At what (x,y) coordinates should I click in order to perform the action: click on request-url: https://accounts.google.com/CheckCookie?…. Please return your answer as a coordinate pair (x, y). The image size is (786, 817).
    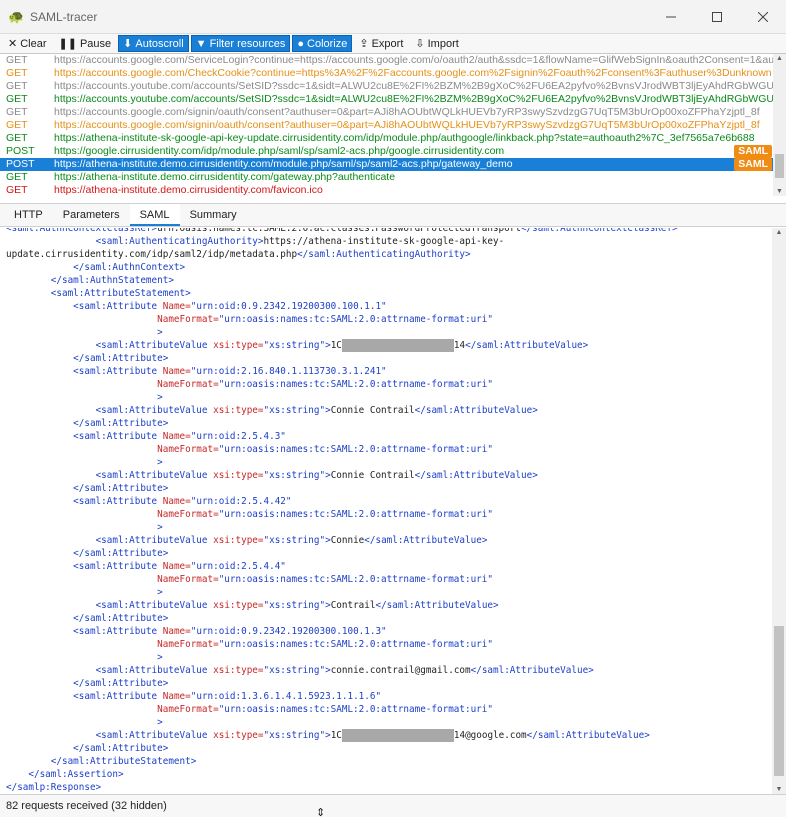
    Looking at the image, I should click on (413, 73).